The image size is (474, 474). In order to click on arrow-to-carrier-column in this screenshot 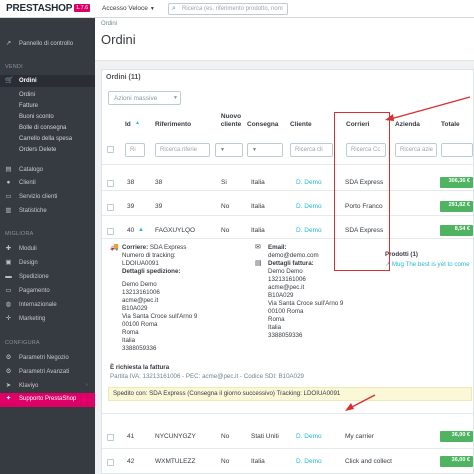, I will do `click(428, 108)`.